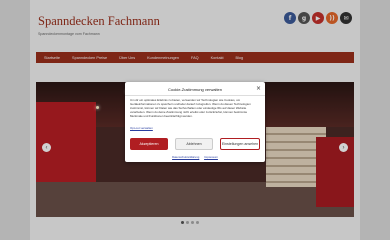 This screenshot has height=240, width=390. What do you see at coordinates (149, 144) in the screenshot?
I see `accept-button: Akzeptieren` at bounding box center [149, 144].